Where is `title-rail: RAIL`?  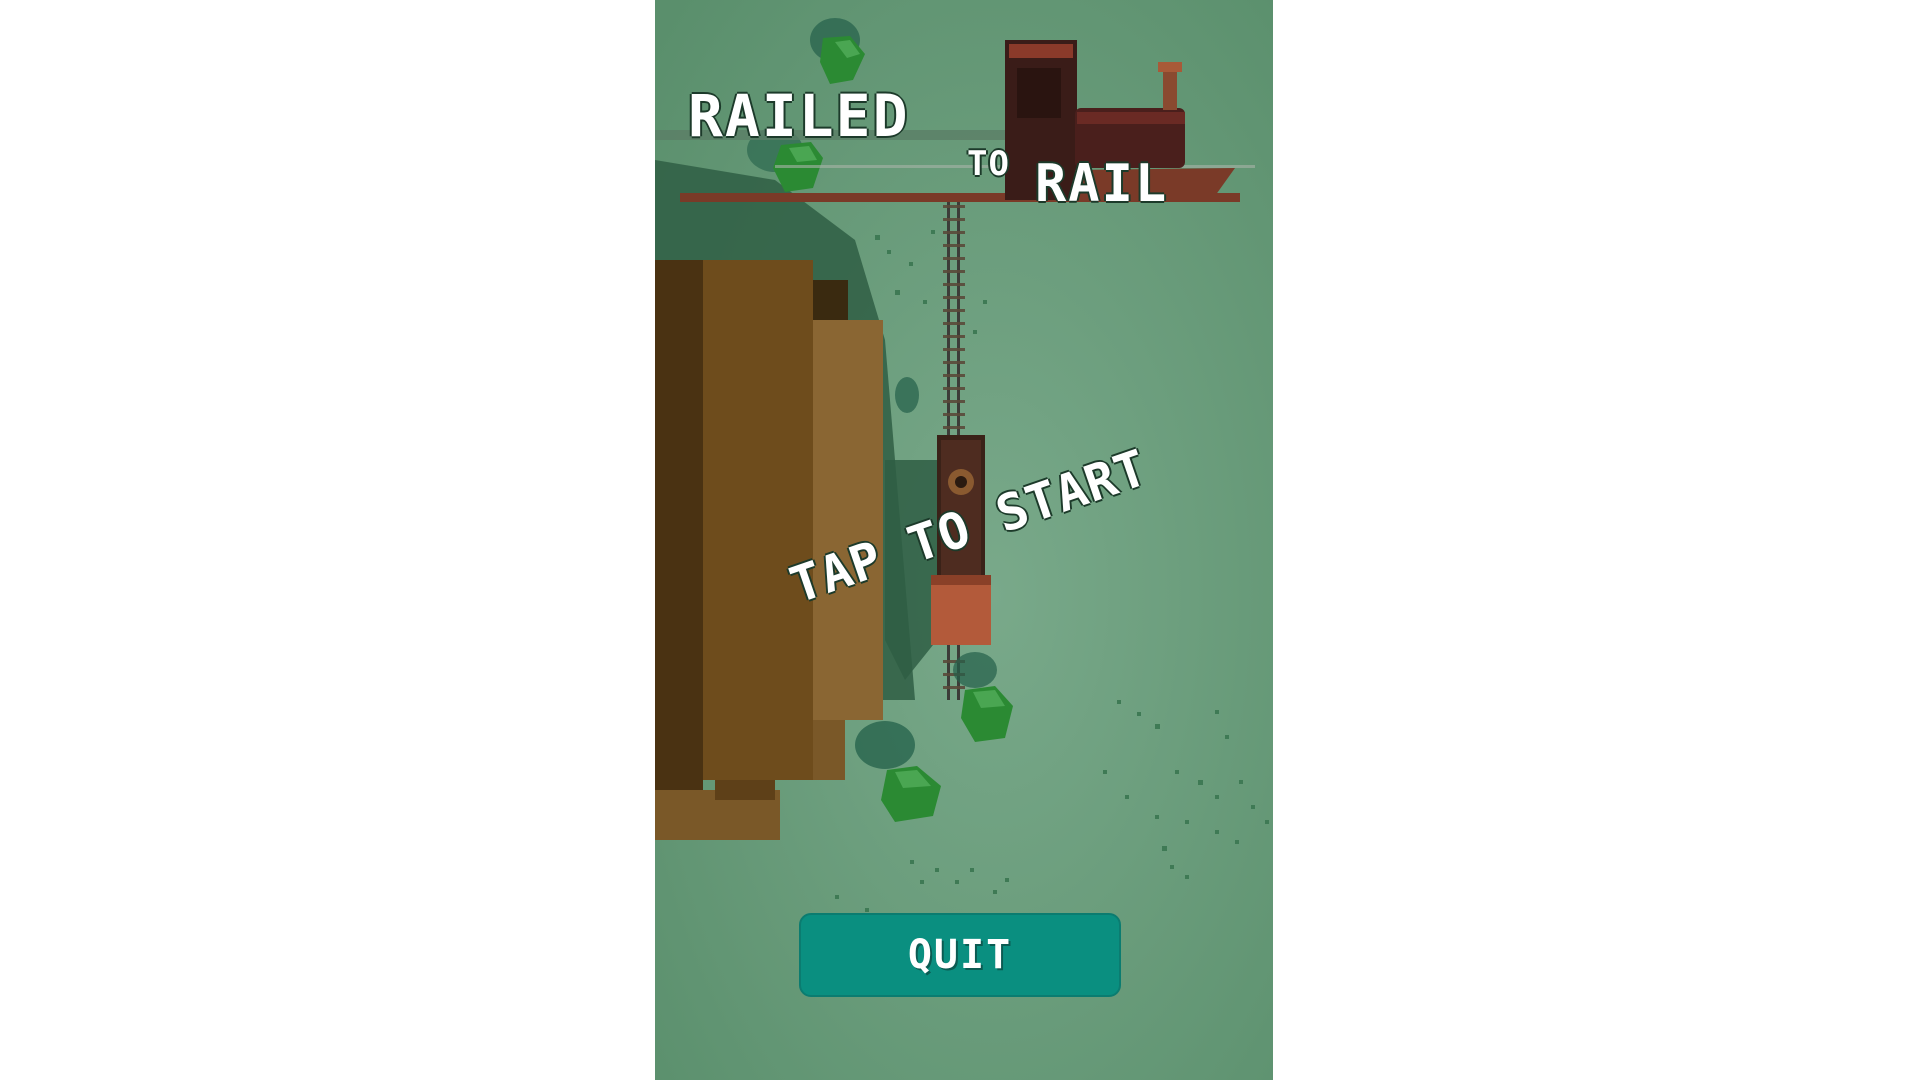
title-rail: RAIL is located at coordinates (1102, 184).